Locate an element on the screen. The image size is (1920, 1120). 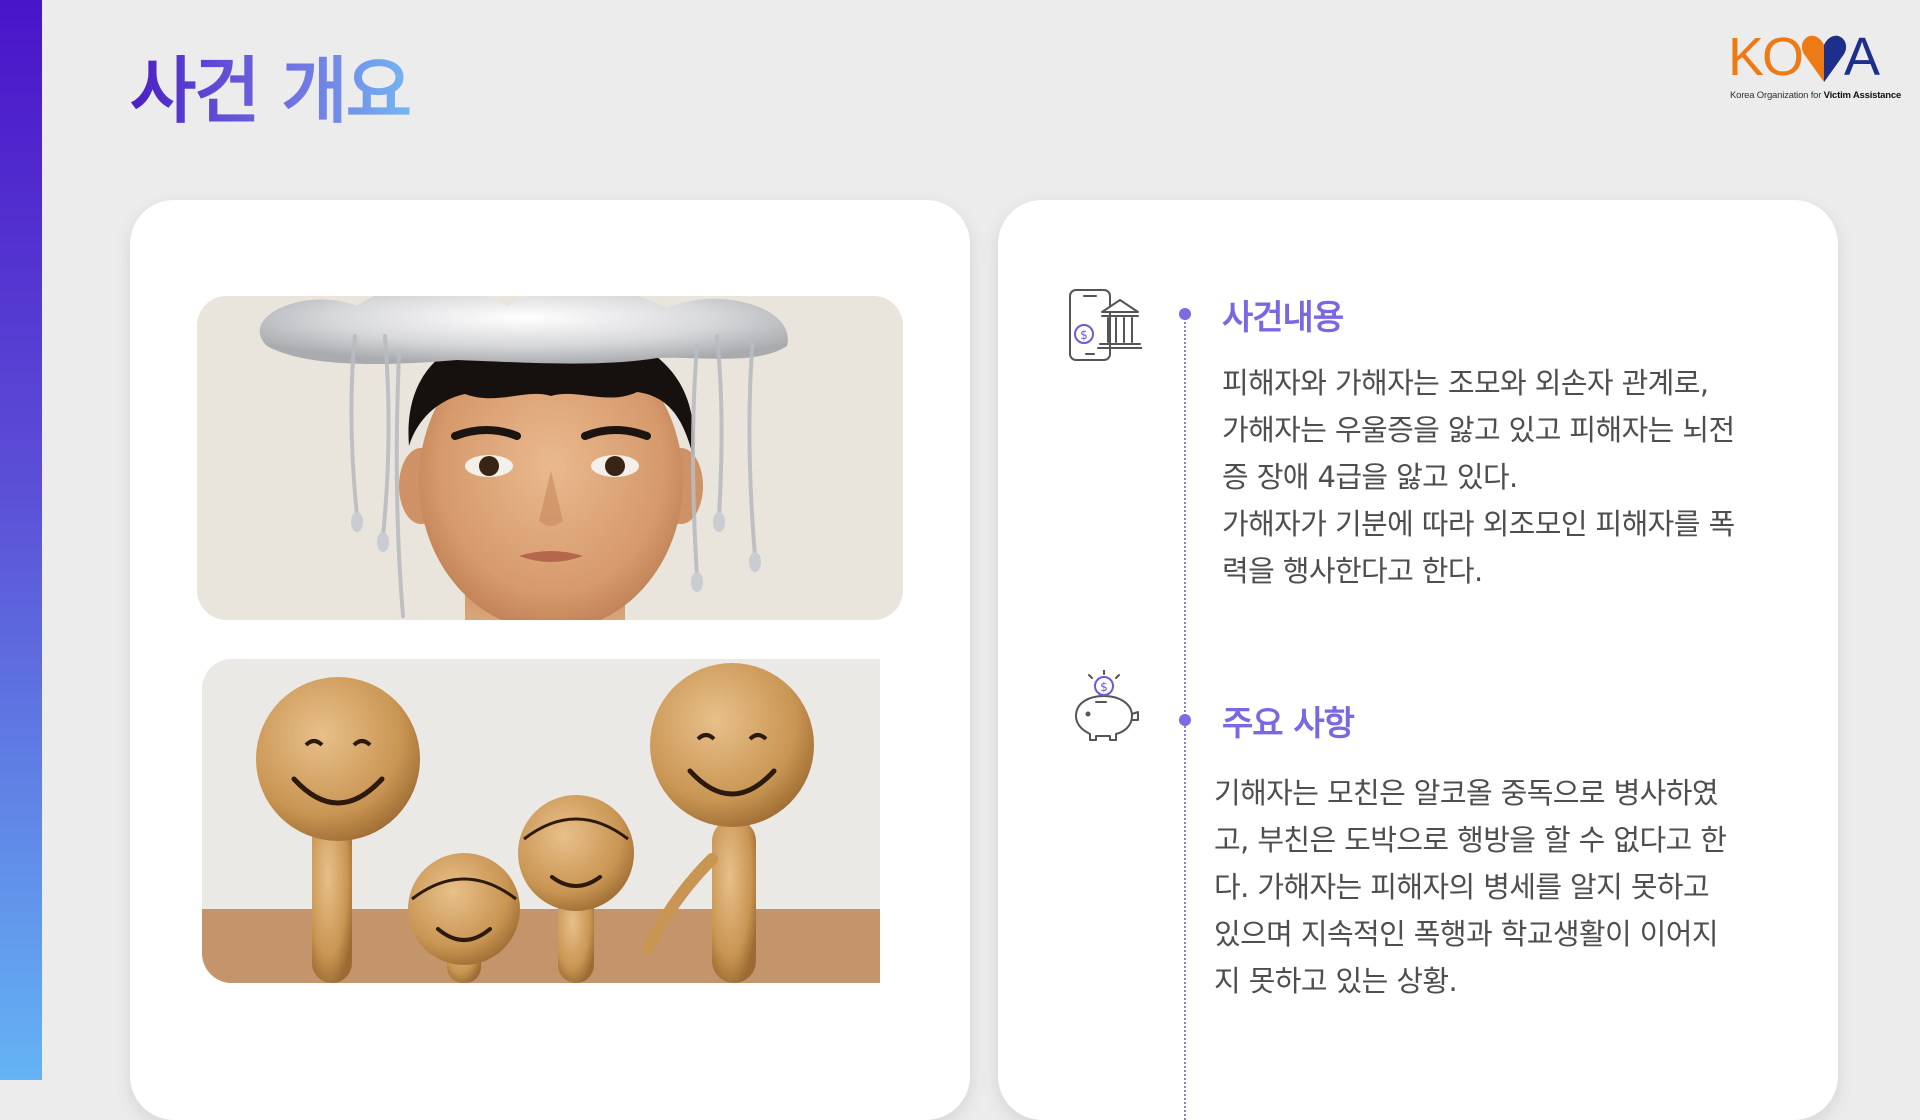
logo-letters-right: A is located at coordinates (1862, 57).